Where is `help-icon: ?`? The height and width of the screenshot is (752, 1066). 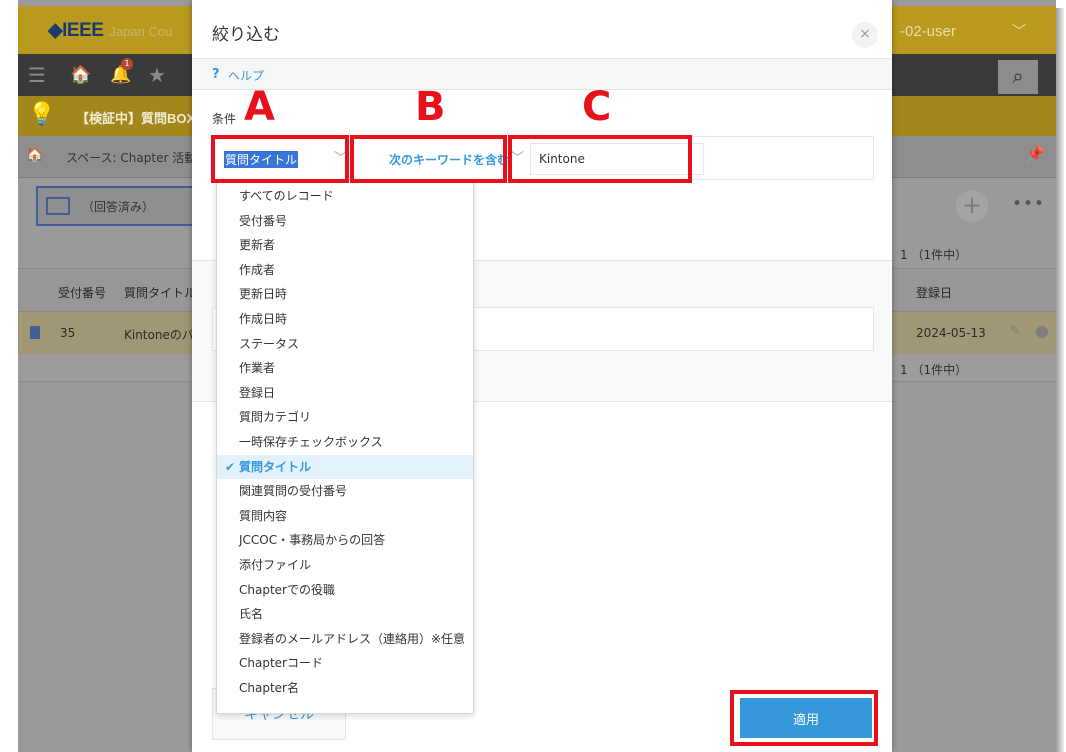
help-icon: ? is located at coordinates (216, 74).